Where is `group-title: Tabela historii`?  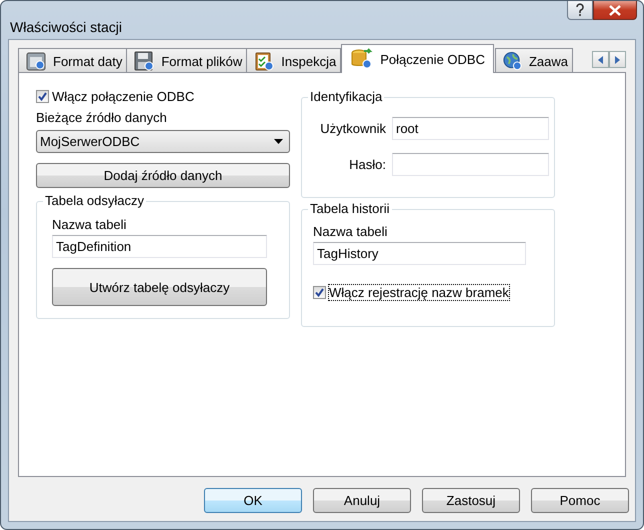 group-title: Tabela historii is located at coordinates (350, 208).